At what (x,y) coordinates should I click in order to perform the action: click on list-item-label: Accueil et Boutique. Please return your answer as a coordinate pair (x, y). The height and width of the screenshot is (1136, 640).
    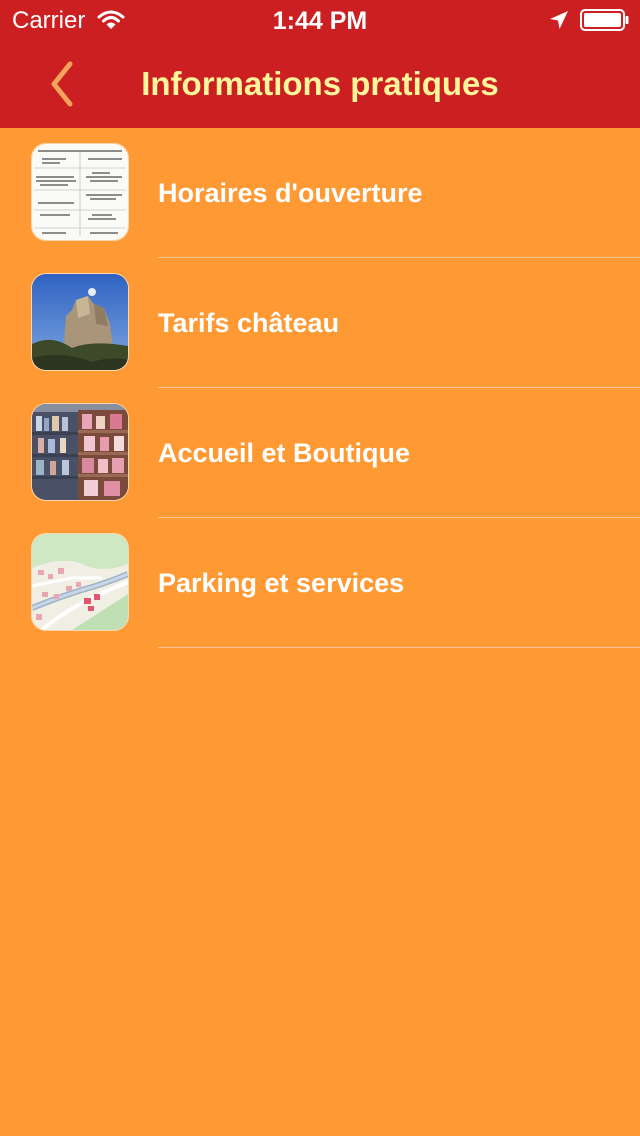
    Looking at the image, I should click on (284, 453).